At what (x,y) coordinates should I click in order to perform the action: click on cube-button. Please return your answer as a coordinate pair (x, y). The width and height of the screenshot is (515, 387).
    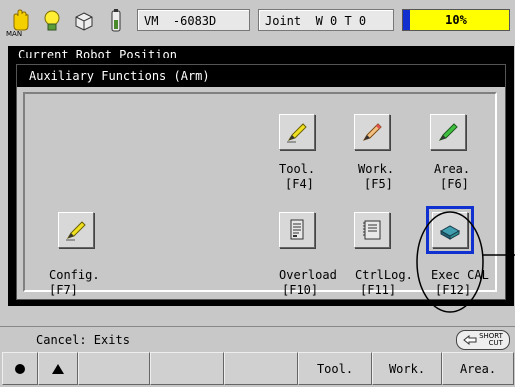
    Looking at the image, I should click on (84, 21).